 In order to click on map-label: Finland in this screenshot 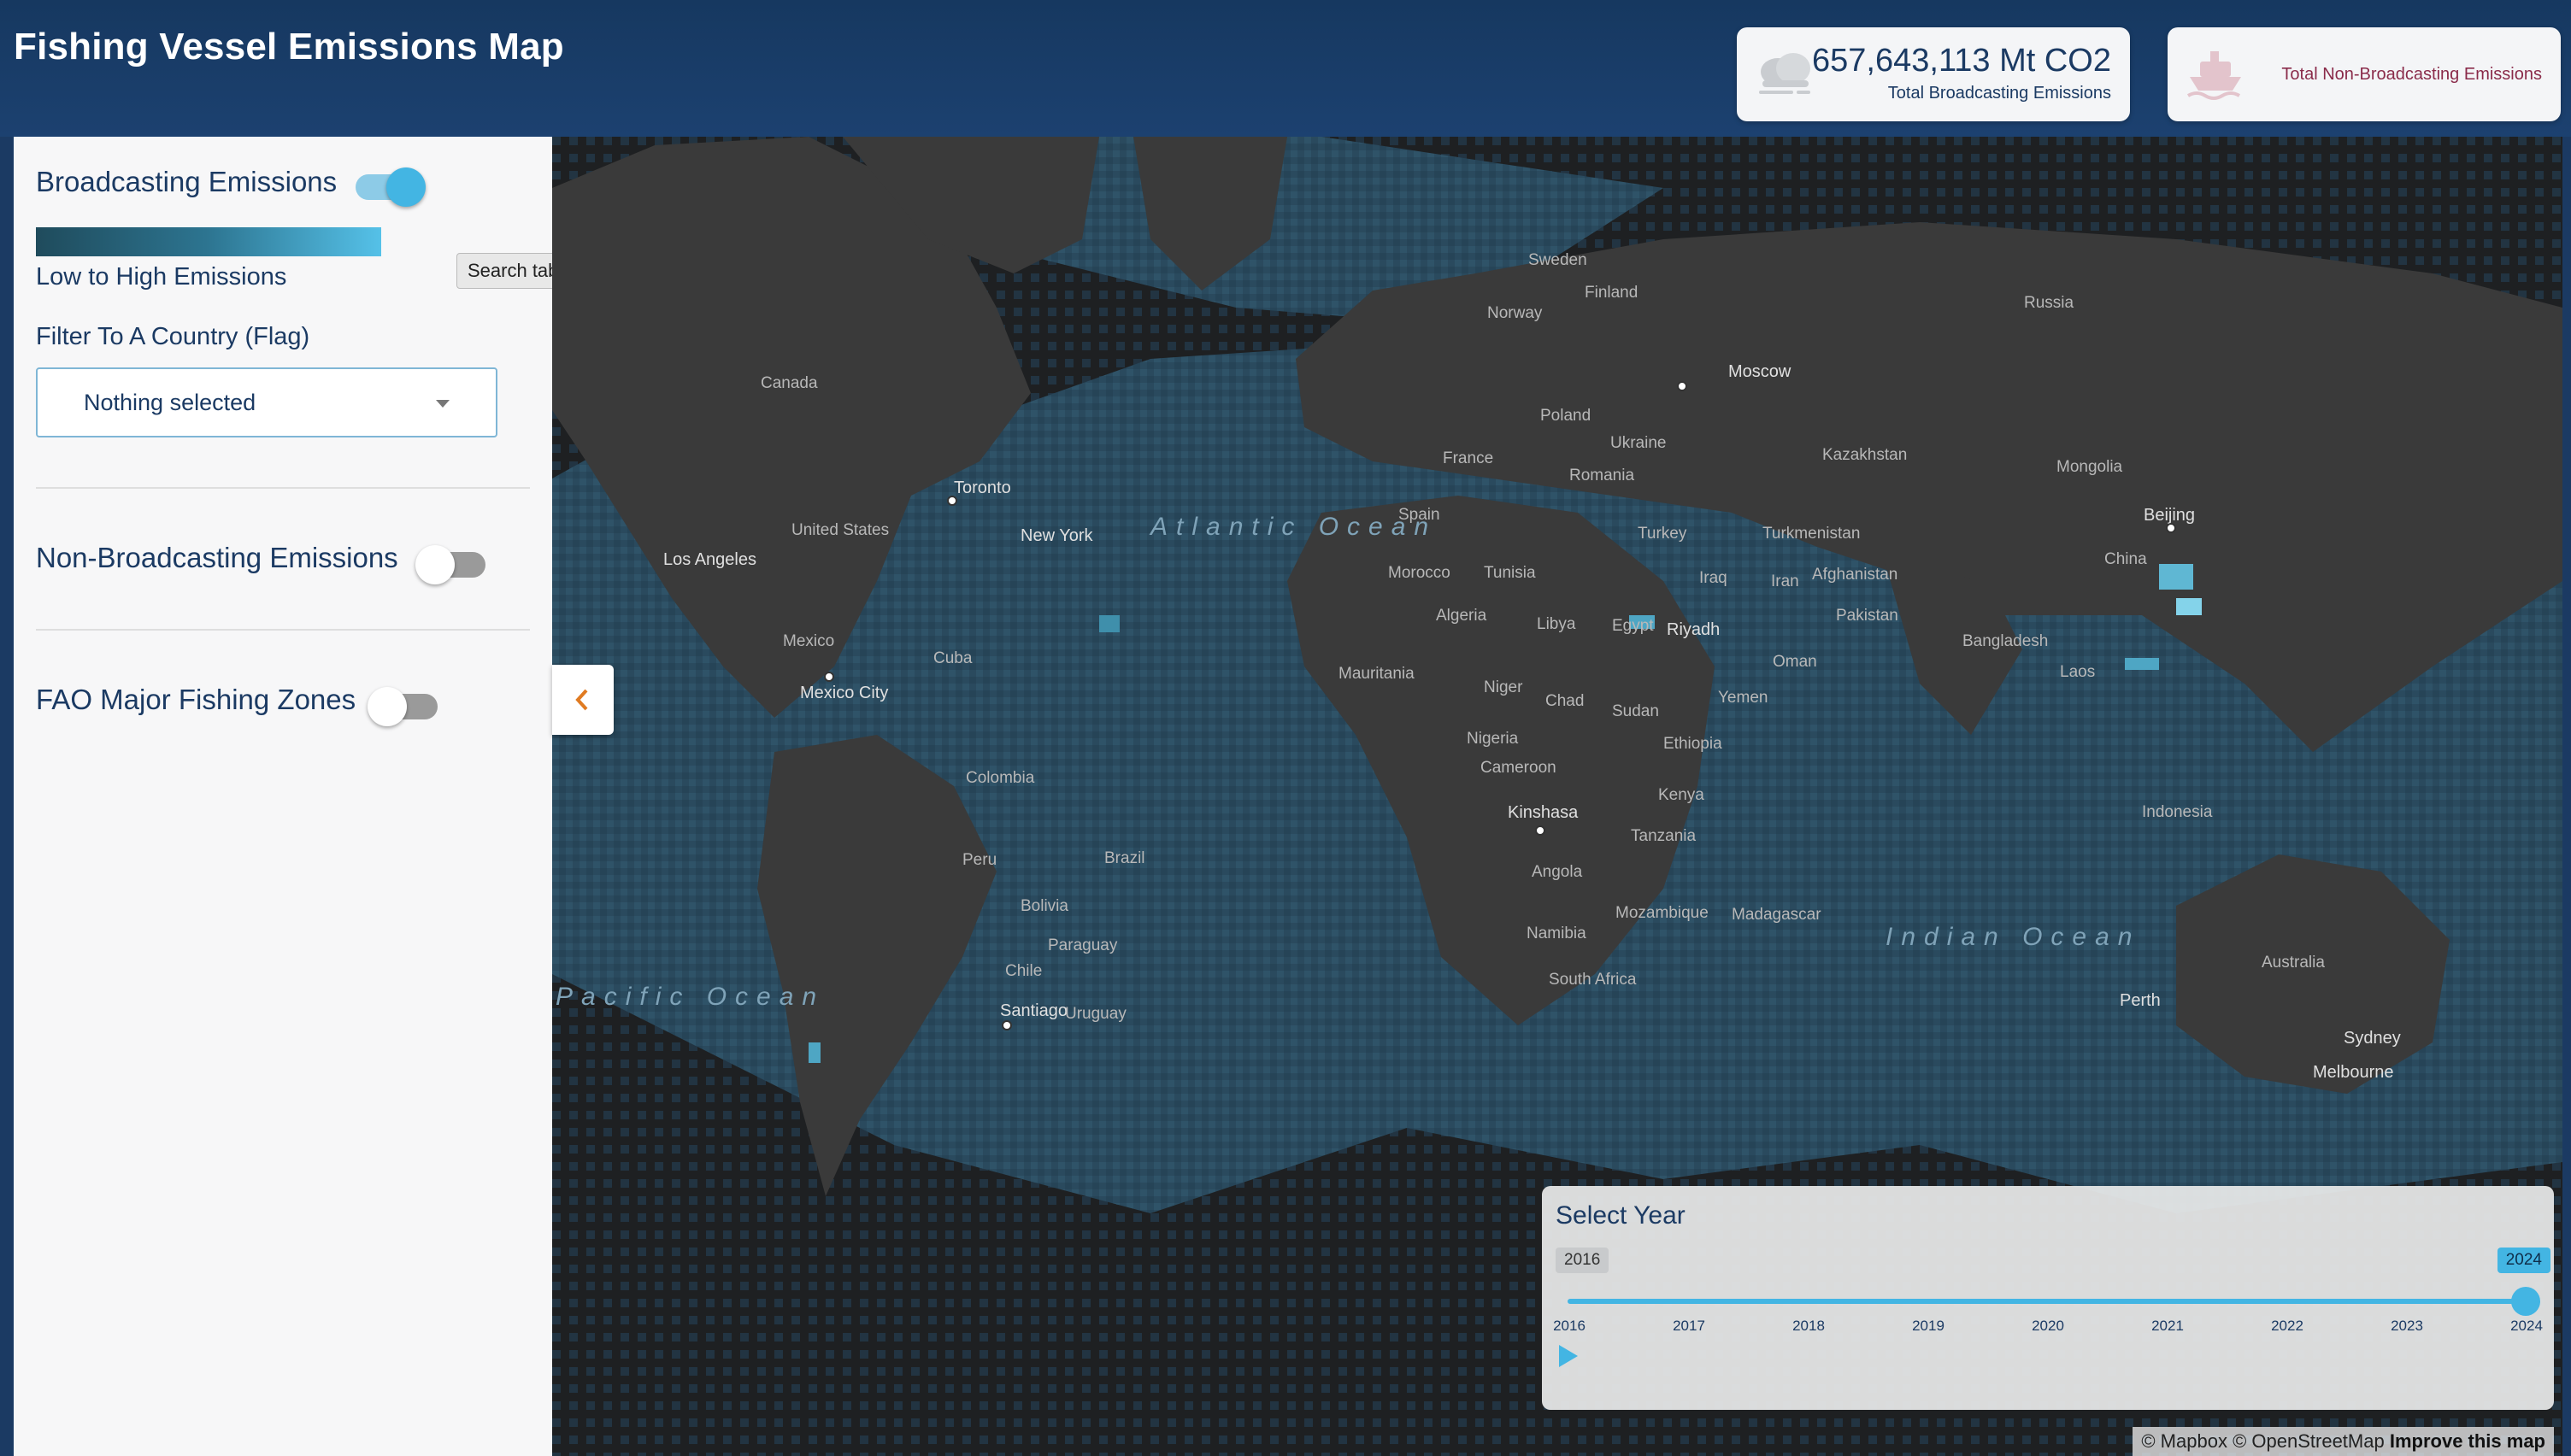, I will do `click(1611, 293)`.